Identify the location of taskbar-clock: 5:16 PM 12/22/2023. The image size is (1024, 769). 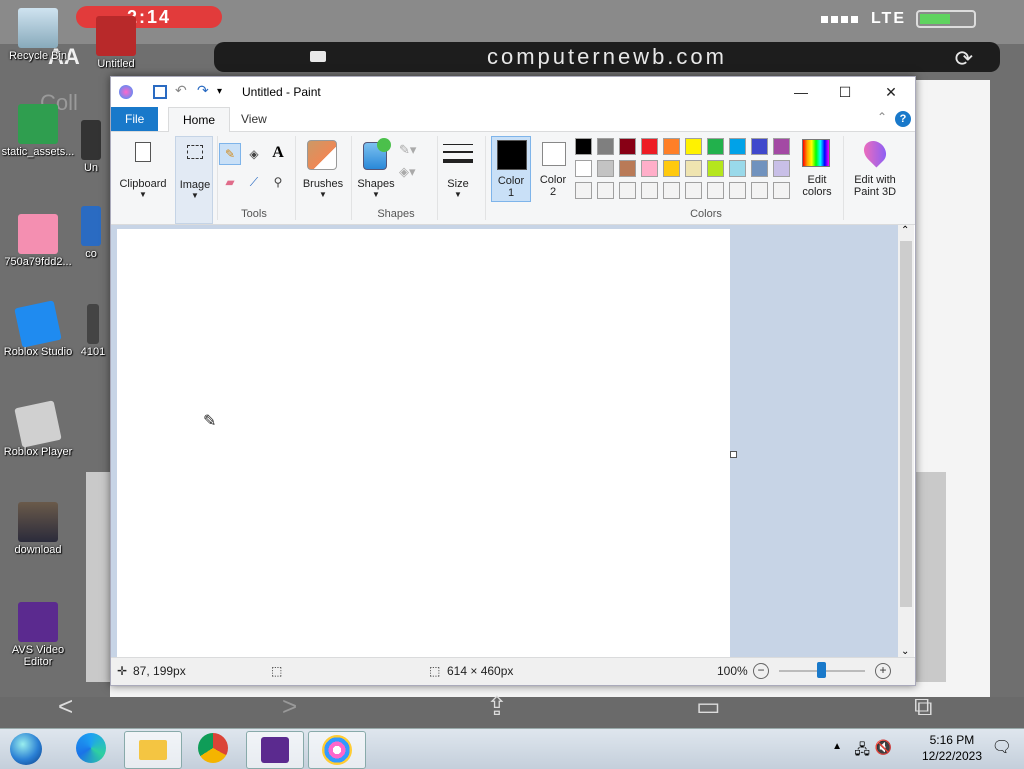
(952, 748).